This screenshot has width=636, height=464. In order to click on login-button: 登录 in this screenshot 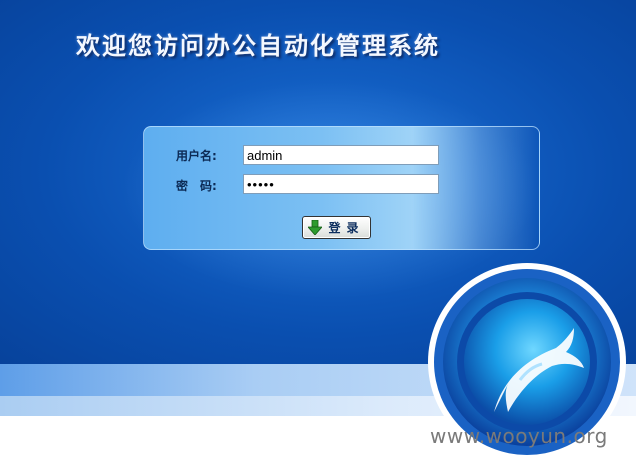, I will do `click(336, 227)`.